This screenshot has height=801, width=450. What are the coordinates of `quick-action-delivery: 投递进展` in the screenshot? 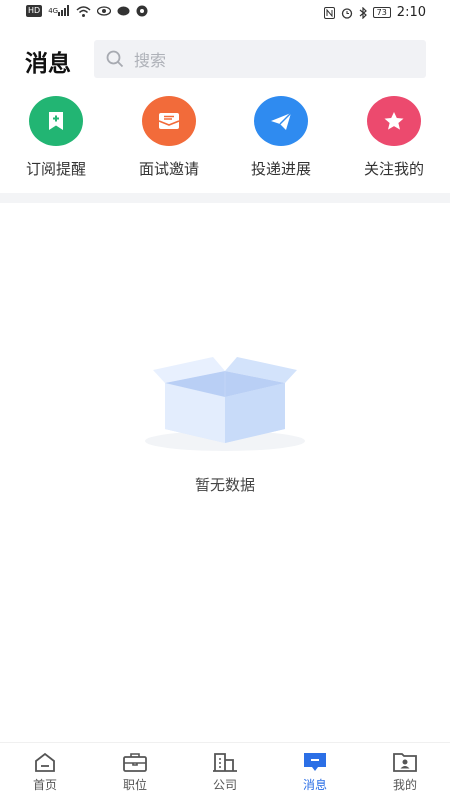 It's located at (281, 137).